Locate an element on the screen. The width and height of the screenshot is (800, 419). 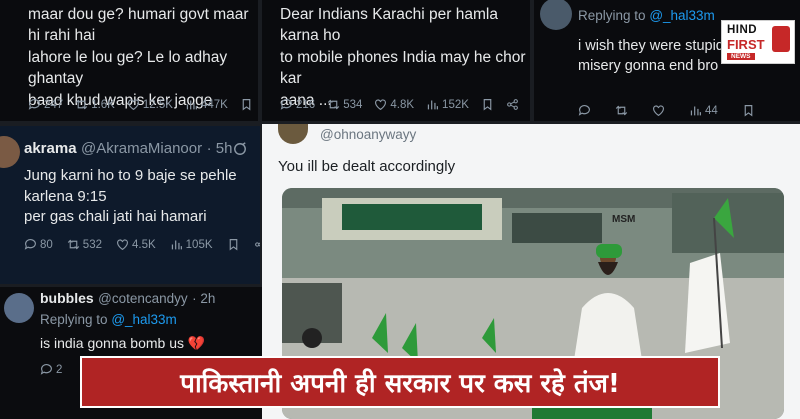
hindfirst-logo: HIND FIRST NEWS is located at coordinates (758, 42).